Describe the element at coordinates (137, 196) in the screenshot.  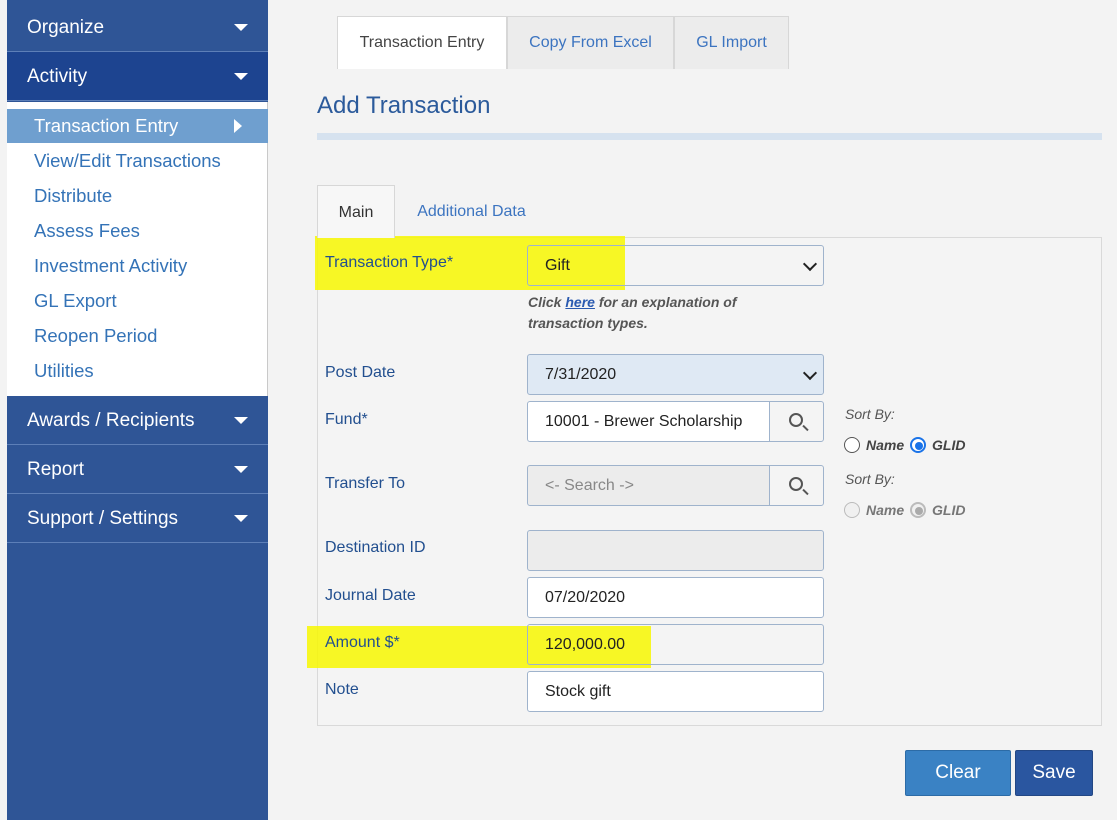
I see `sidebar-item-distribute: Distribute` at that location.